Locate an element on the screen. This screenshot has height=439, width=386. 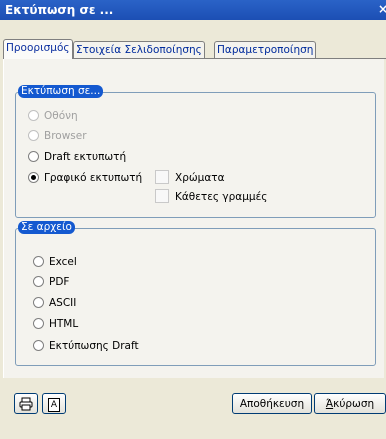
radio-screen: Οθόνη is located at coordinates (53, 116).